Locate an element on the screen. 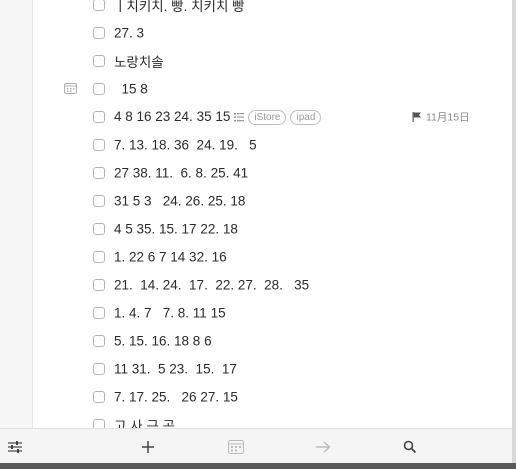  schedule-button is located at coordinates (236, 447).